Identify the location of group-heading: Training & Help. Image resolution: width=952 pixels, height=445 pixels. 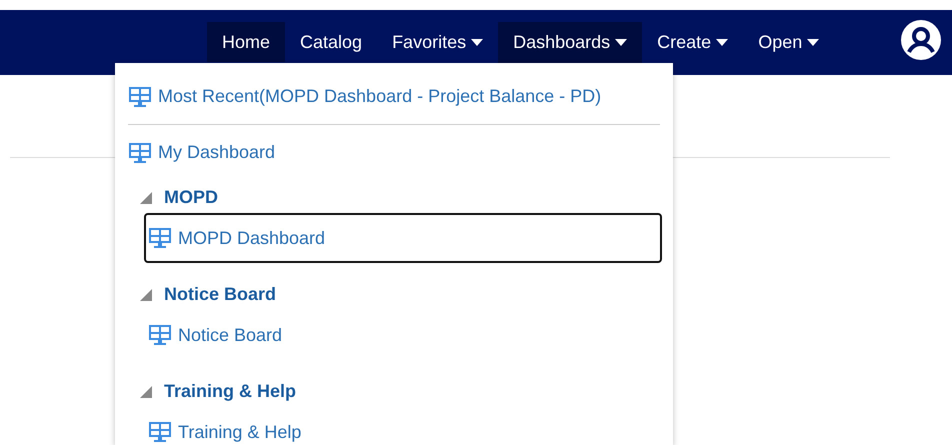
(230, 391).